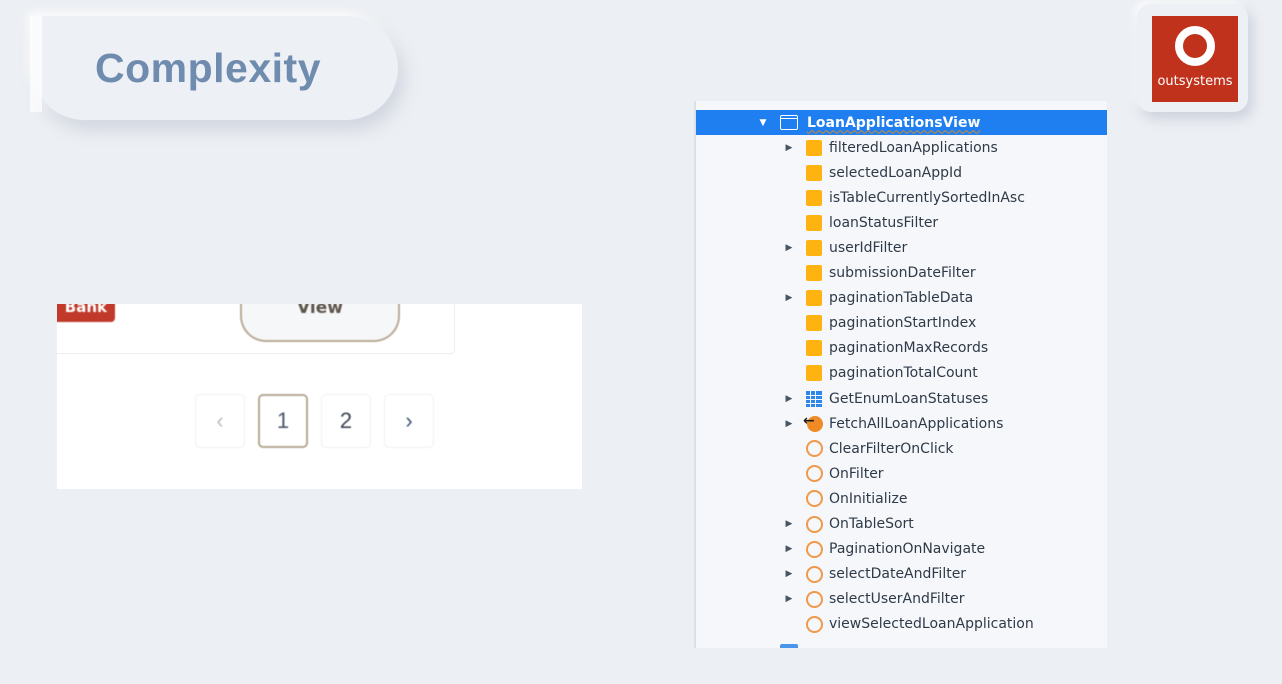 The width and height of the screenshot is (1282, 684). Describe the element at coordinates (891, 448) in the screenshot. I see `tree-item-label: ClearFilterOnClick` at that location.